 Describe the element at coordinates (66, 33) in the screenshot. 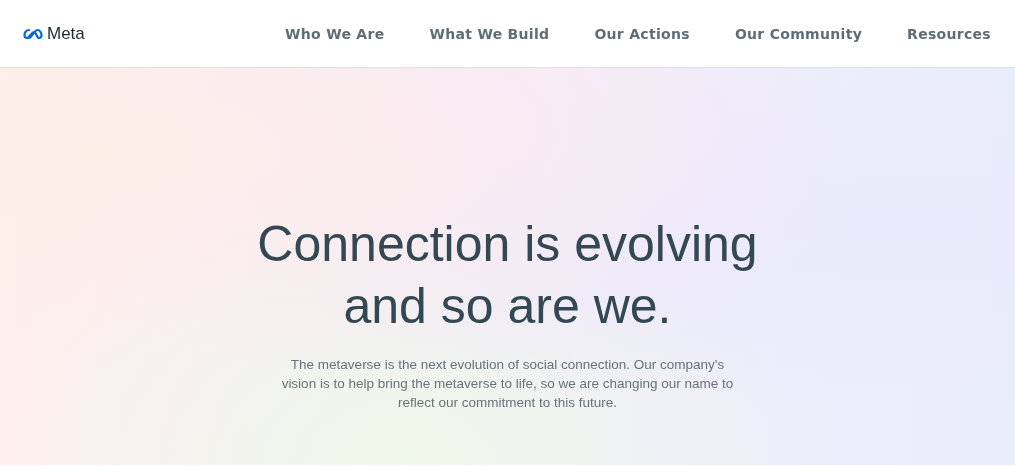

I see `logo-text: Meta` at that location.